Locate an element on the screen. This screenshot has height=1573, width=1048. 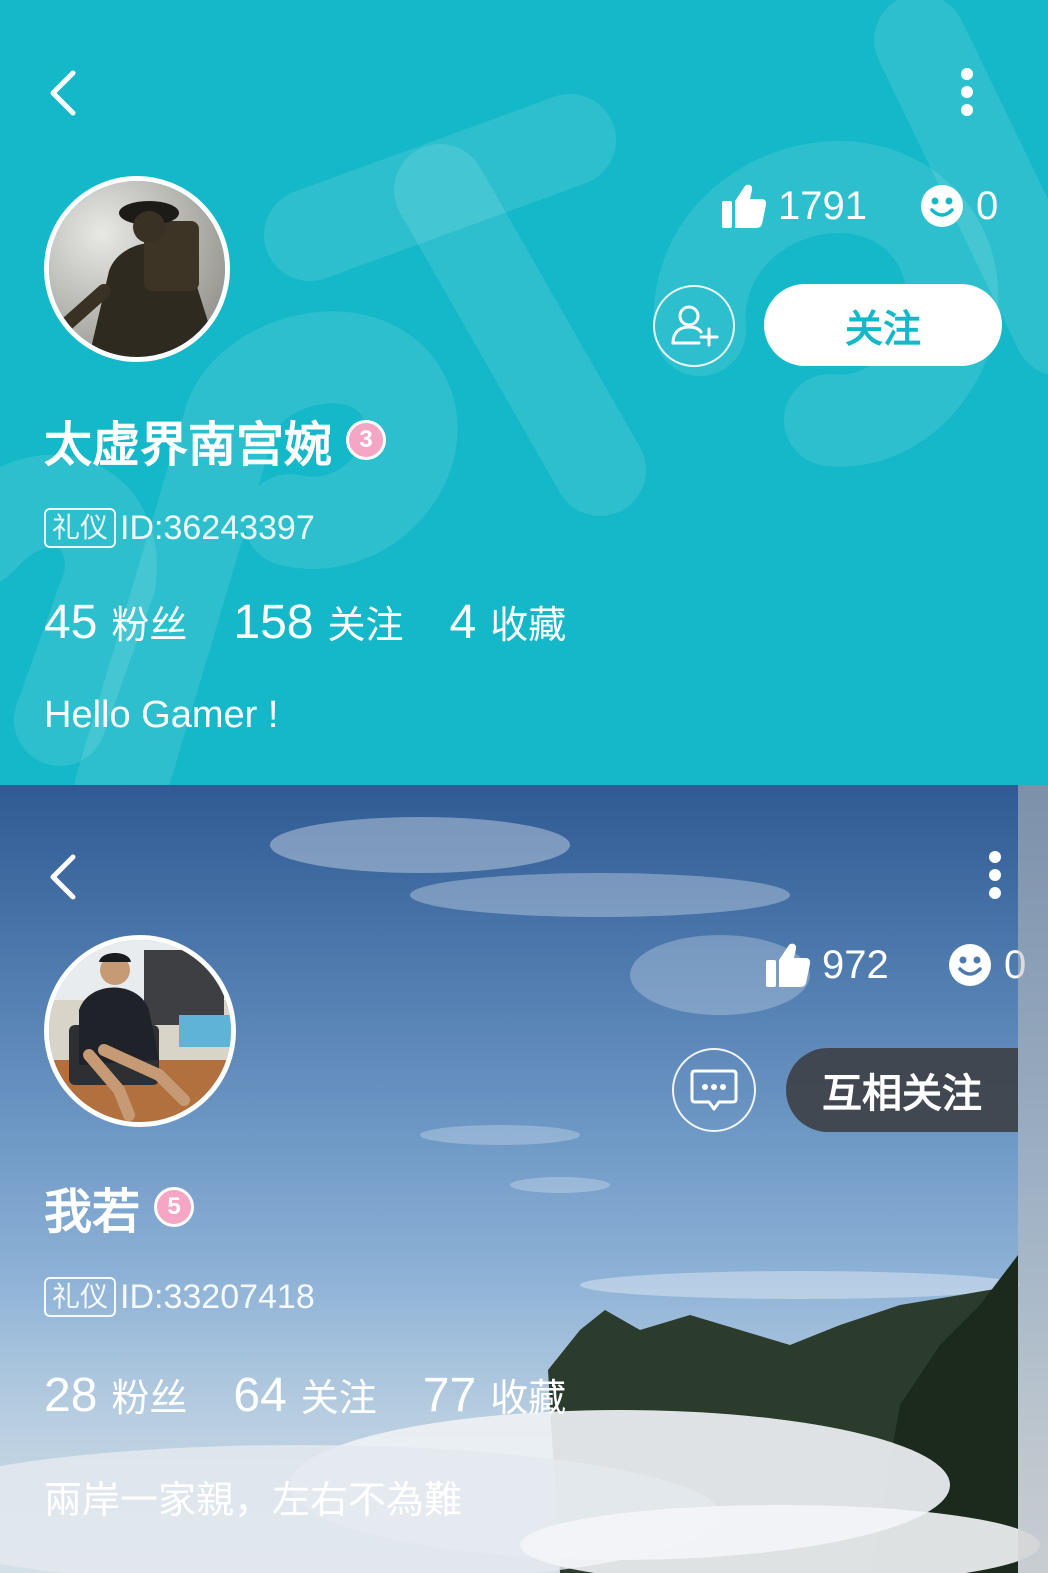
favorites-count: 77 is located at coordinates (449, 1395).